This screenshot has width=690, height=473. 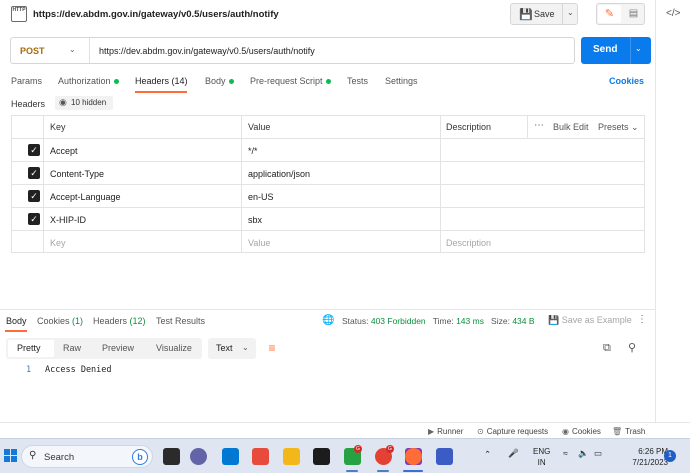 What do you see at coordinates (541, 457) in the screenshot?
I see `language-indicator: ENG IN` at bounding box center [541, 457].